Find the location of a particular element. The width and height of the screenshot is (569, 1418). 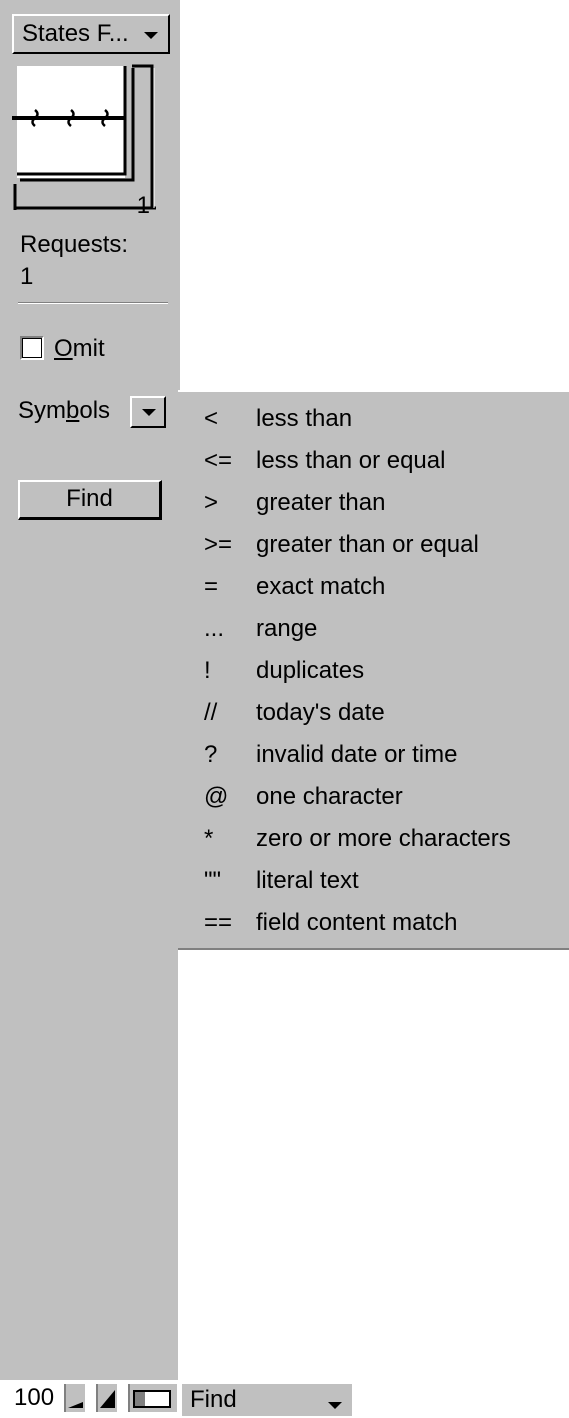

menu-item-exact-match: = exact match is located at coordinates (373, 587).